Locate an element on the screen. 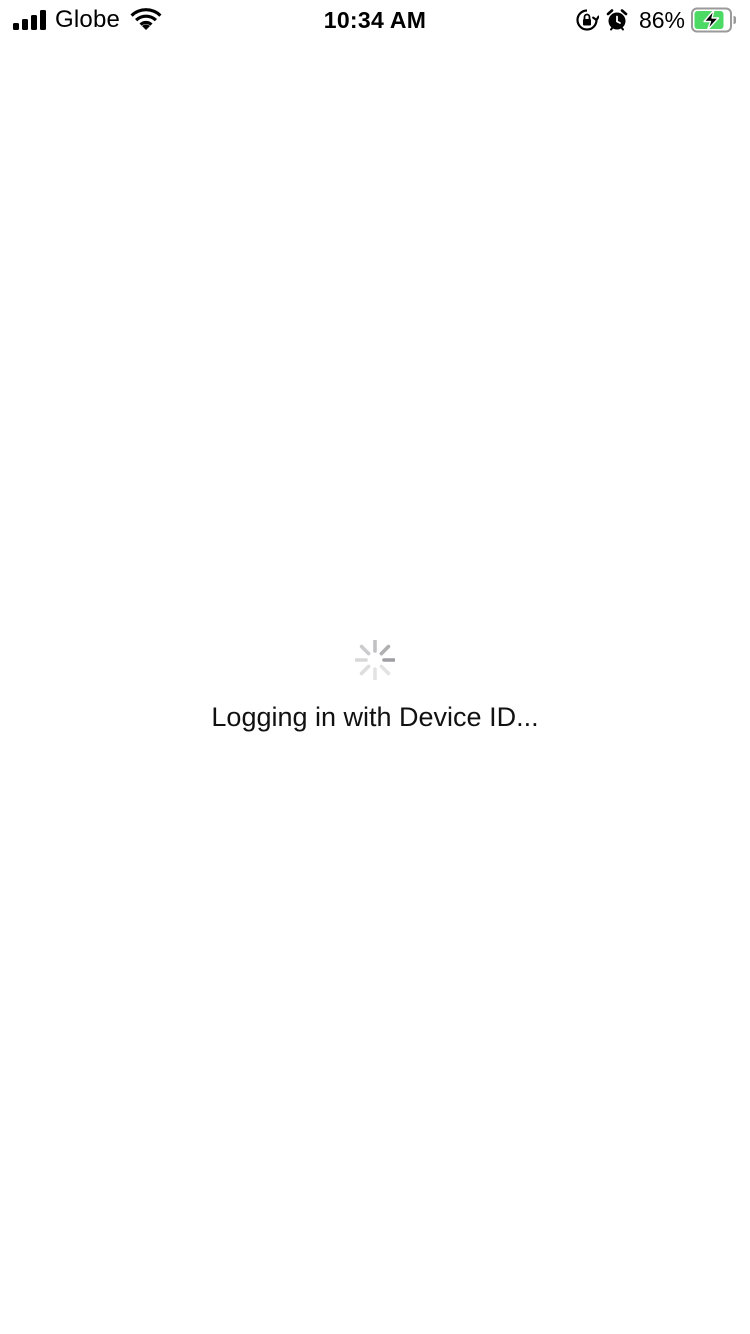  status-bar-right: 86% is located at coordinates (656, 20).